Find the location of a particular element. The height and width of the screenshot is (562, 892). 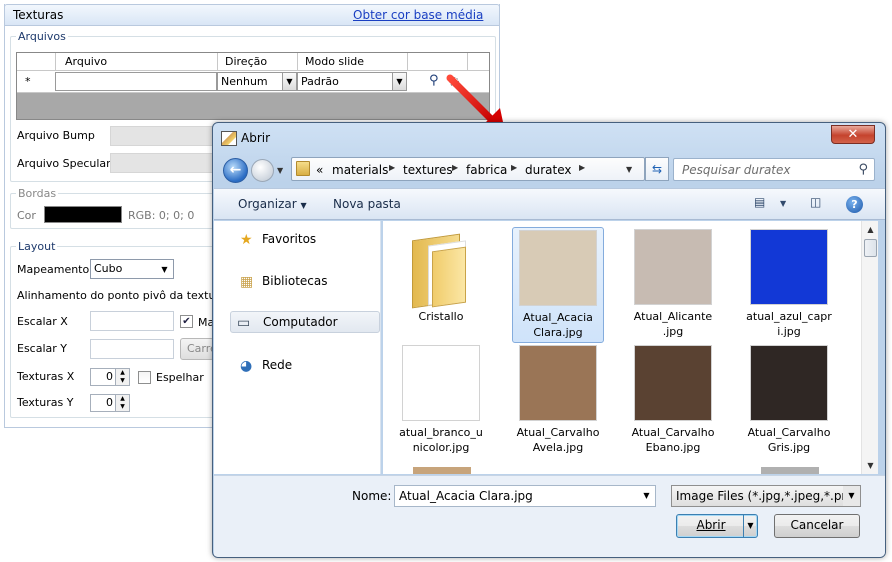

mapeamento-value: Cubo is located at coordinates (108, 268).